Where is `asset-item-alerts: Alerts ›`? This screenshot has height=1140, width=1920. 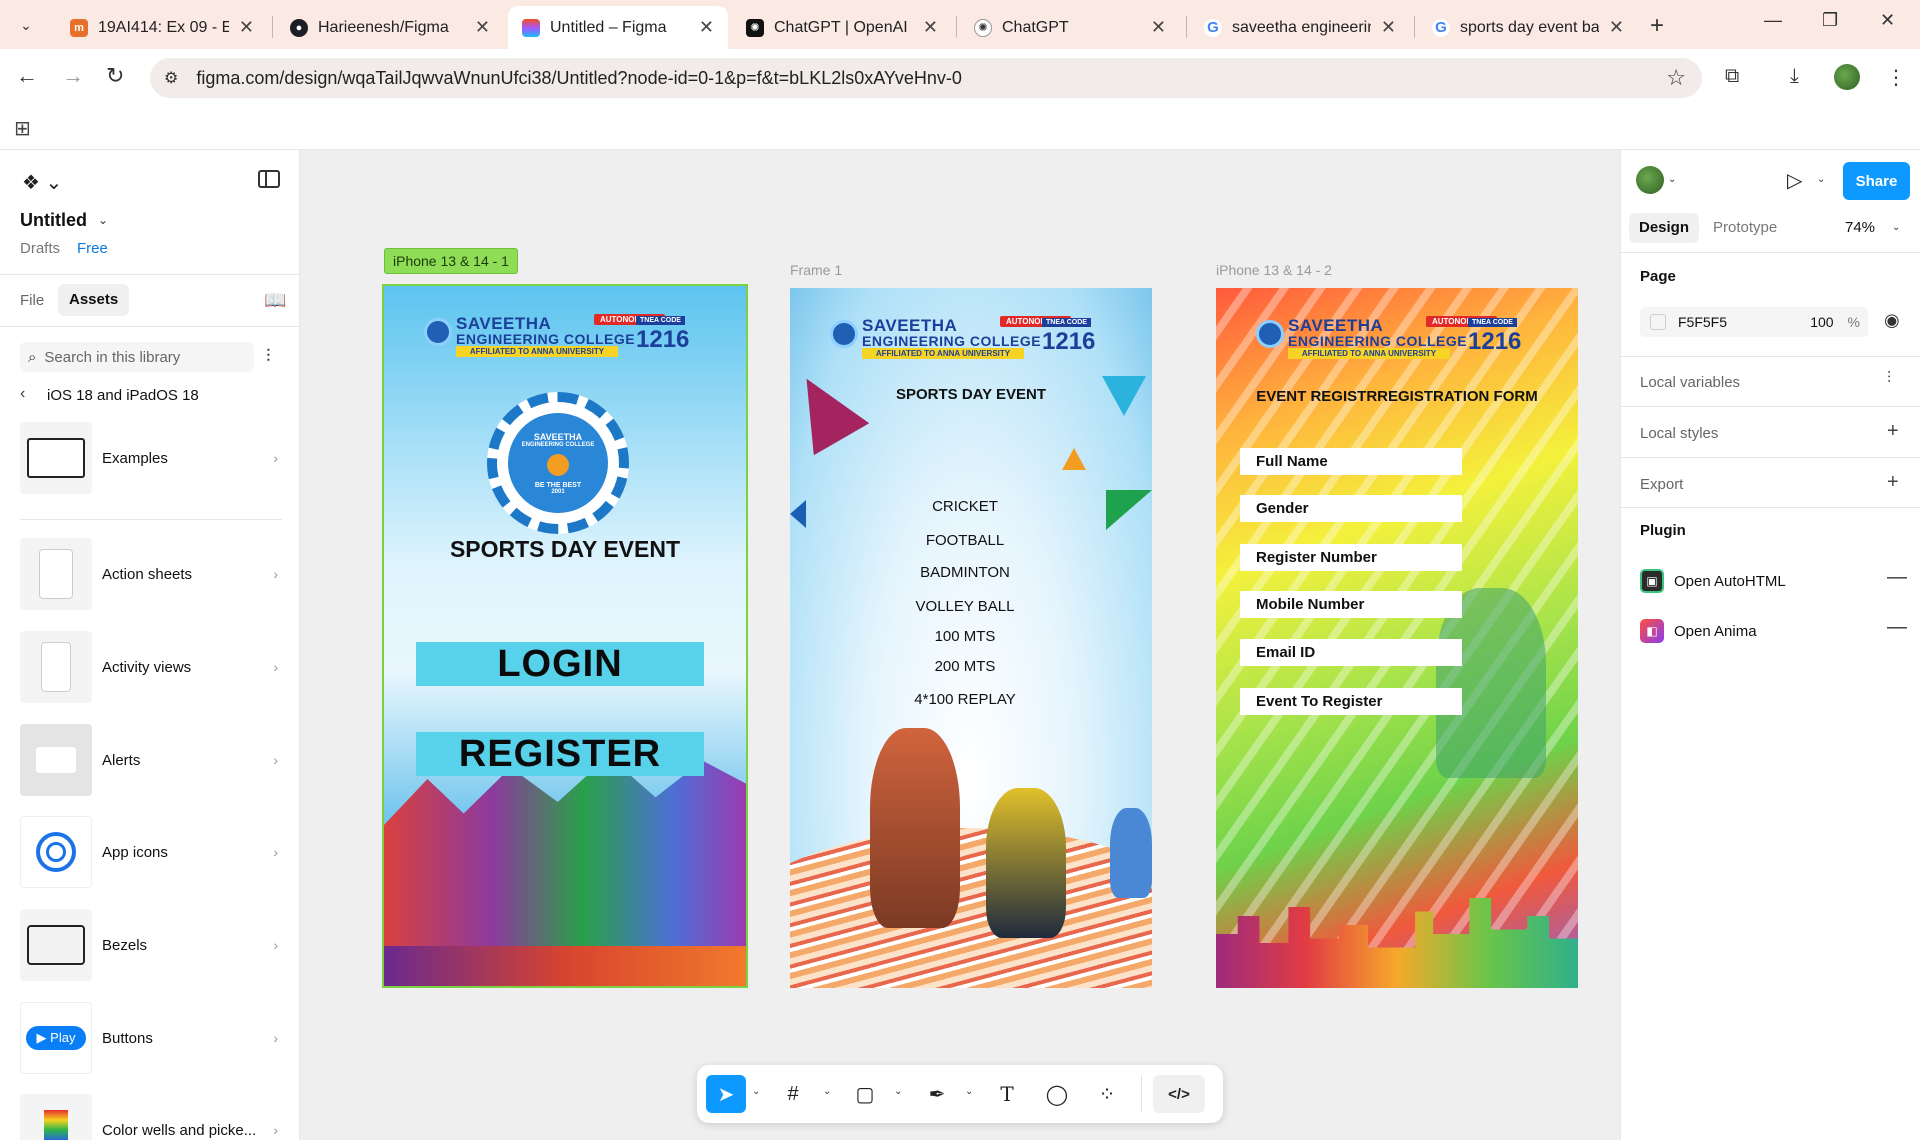
asset-item-alerts: Alerts › is located at coordinates (151, 760).